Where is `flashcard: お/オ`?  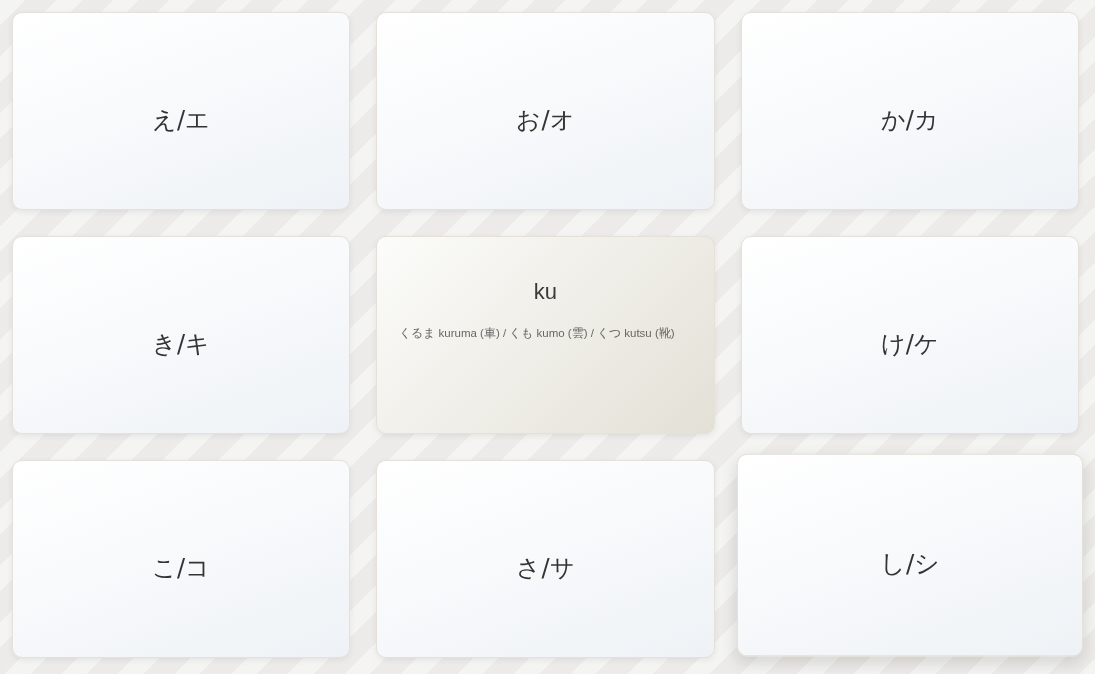 flashcard: お/オ is located at coordinates (545, 111).